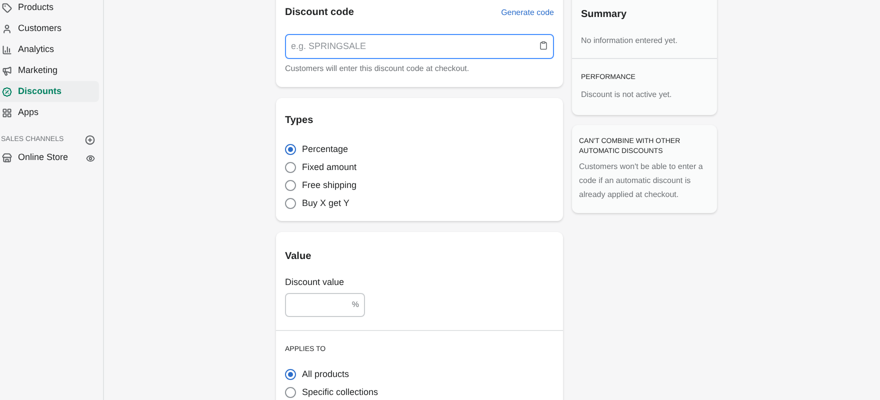 The image size is (880, 400). Describe the element at coordinates (49, 9) in the screenshot. I see `sidebar-item: Products` at that location.